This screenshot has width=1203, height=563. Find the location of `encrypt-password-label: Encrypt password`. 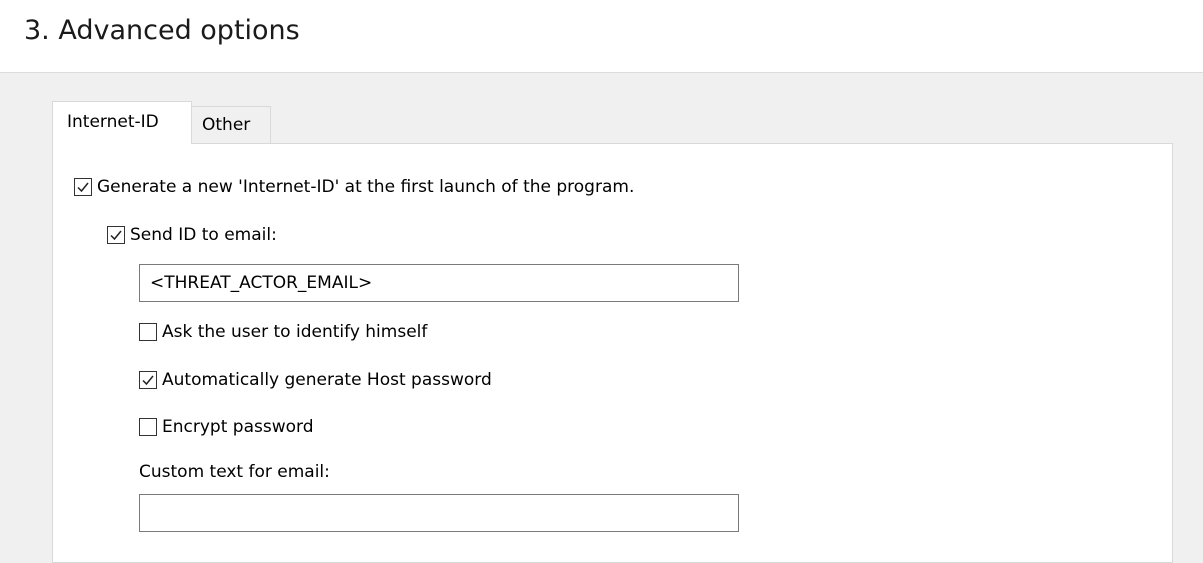

encrypt-password-label: Encrypt password is located at coordinates (238, 427).